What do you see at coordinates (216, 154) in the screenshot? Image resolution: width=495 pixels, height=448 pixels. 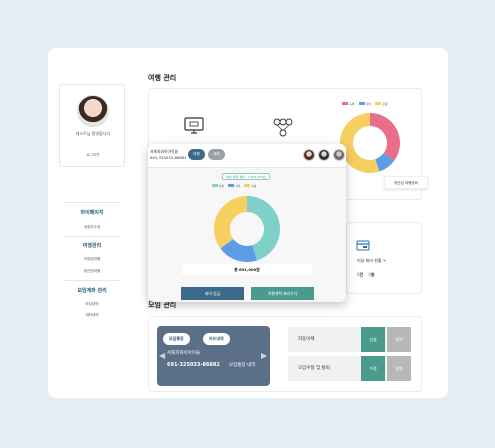 I see `tab-account: 계좌` at bounding box center [216, 154].